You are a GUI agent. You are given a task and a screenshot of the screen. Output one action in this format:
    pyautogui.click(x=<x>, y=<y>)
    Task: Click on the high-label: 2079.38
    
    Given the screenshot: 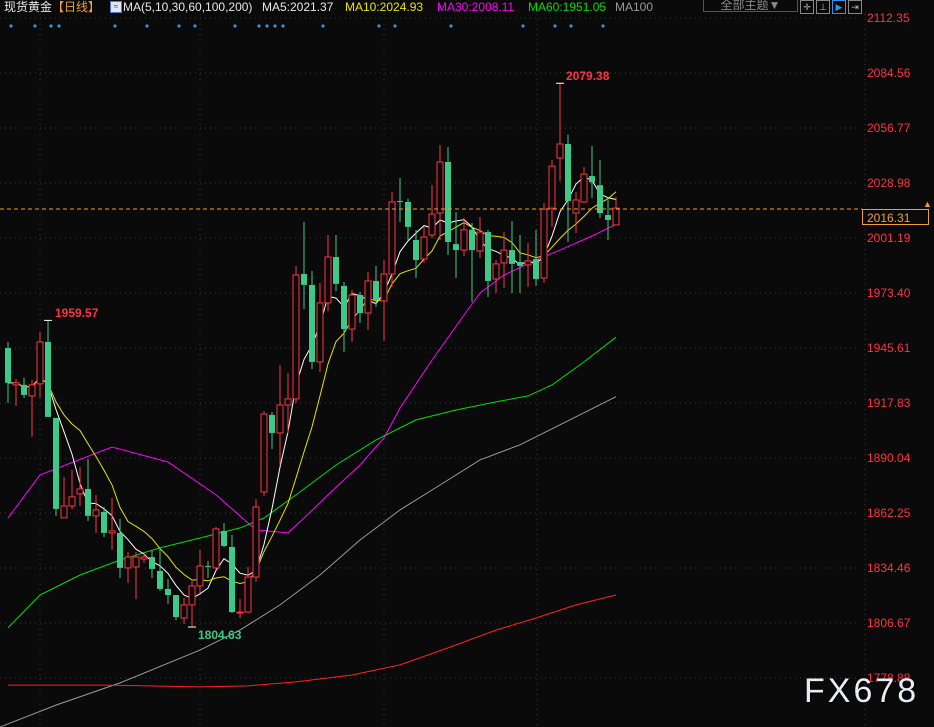 What is the action you would take?
    pyautogui.click(x=588, y=76)
    